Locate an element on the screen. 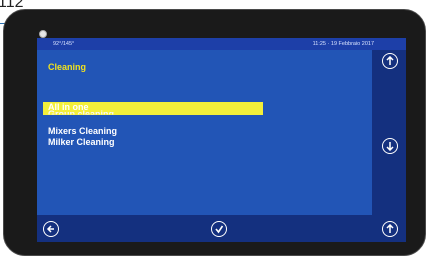 The height and width of the screenshot is (259, 429). camera-icon is located at coordinates (43, 34).